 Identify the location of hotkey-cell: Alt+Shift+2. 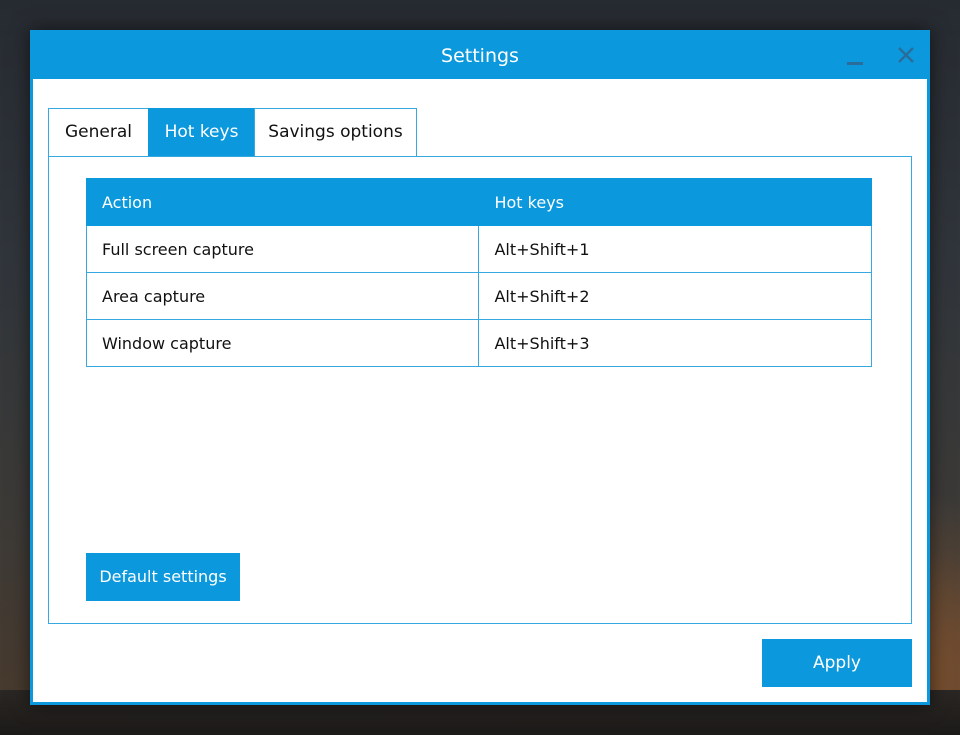
(675, 296).